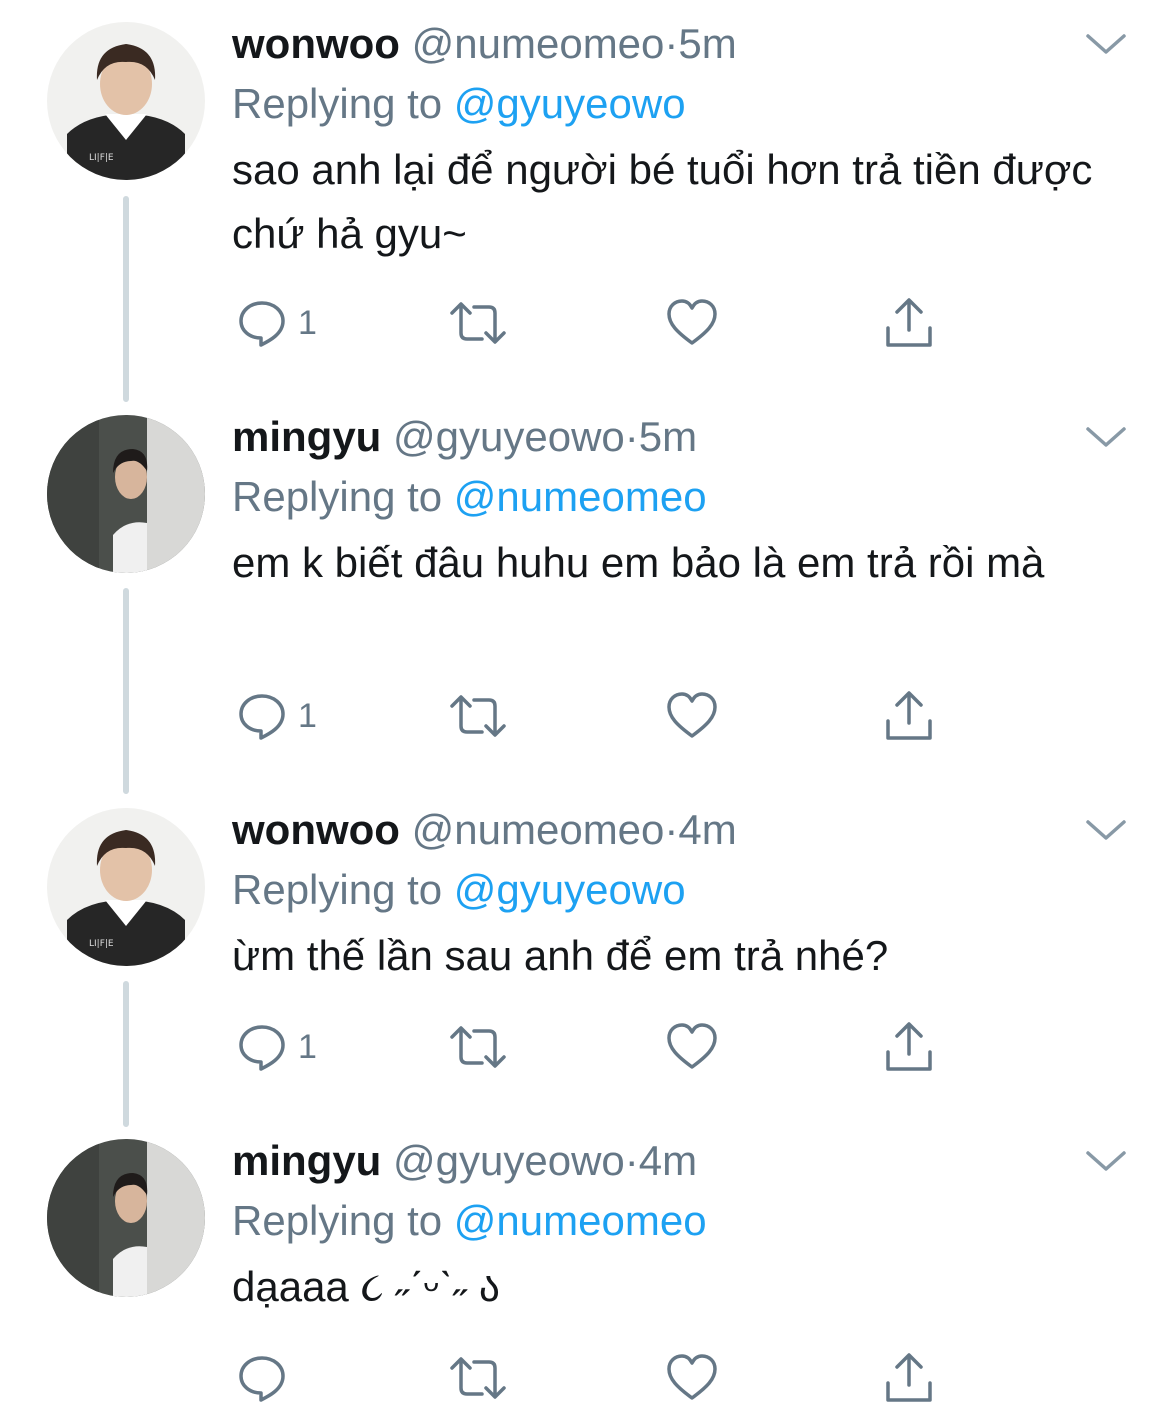 The height and width of the screenshot is (1419, 1170). I want to click on tweet-text: ừm thế lần sau anh để em trả nhé?, so click(560, 955).